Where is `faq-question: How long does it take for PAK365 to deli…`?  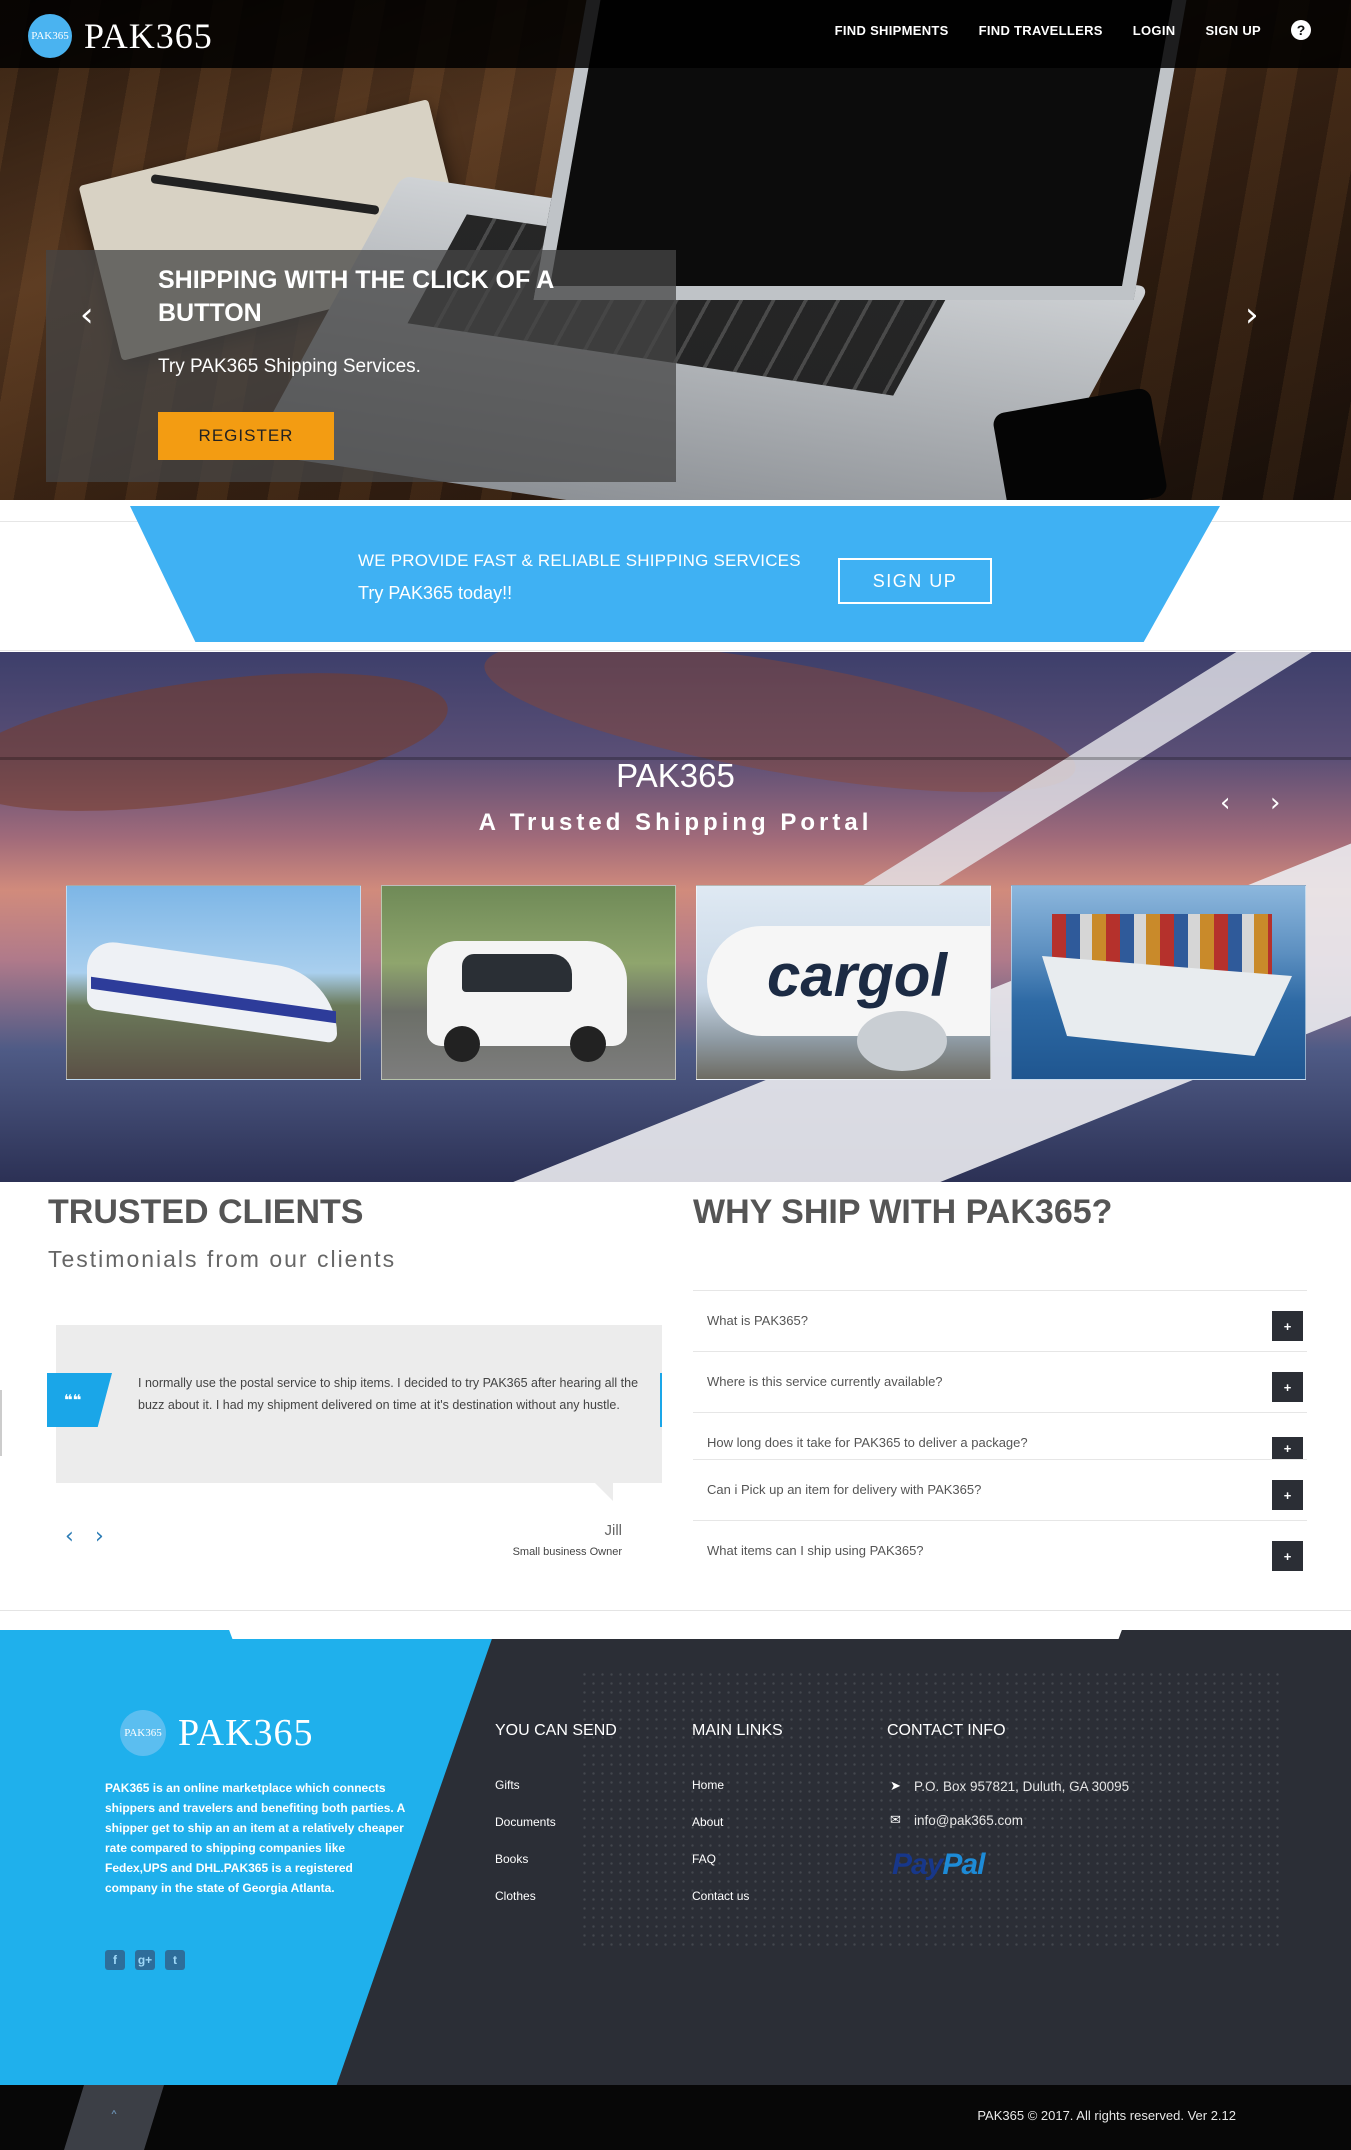
faq-question: How long does it take for PAK365 to deli… is located at coordinates (867, 1442).